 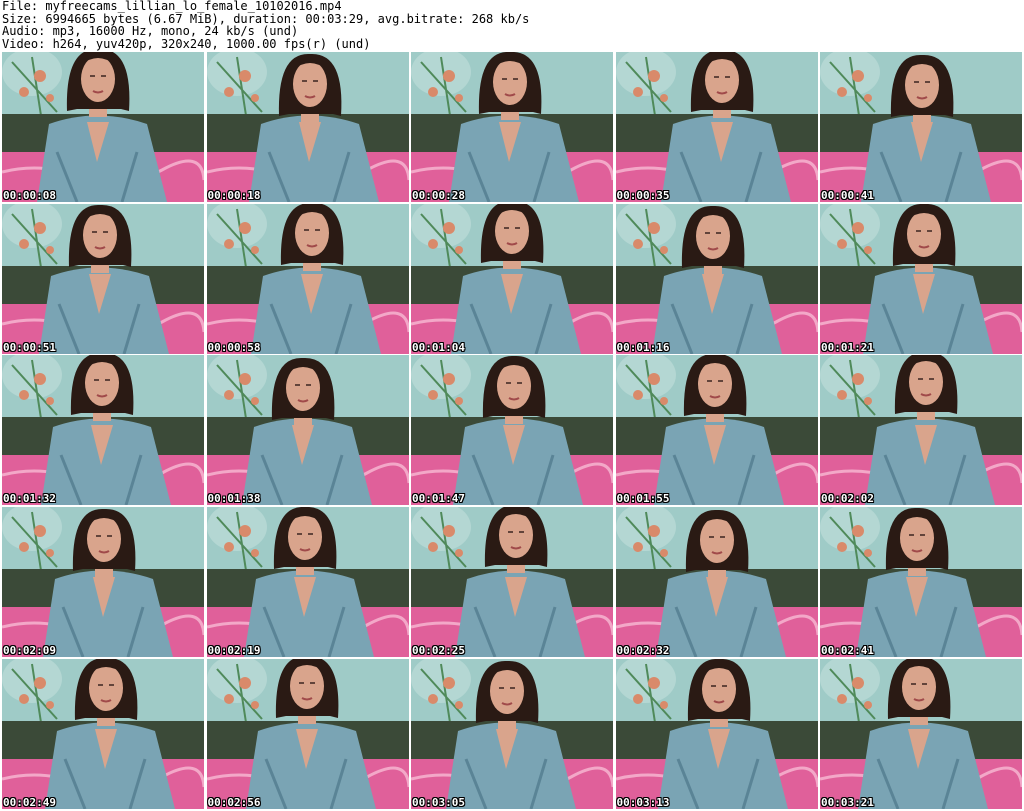 I want to click on thumbnail-frame: 00:01:47, so click(x=512, y=430).